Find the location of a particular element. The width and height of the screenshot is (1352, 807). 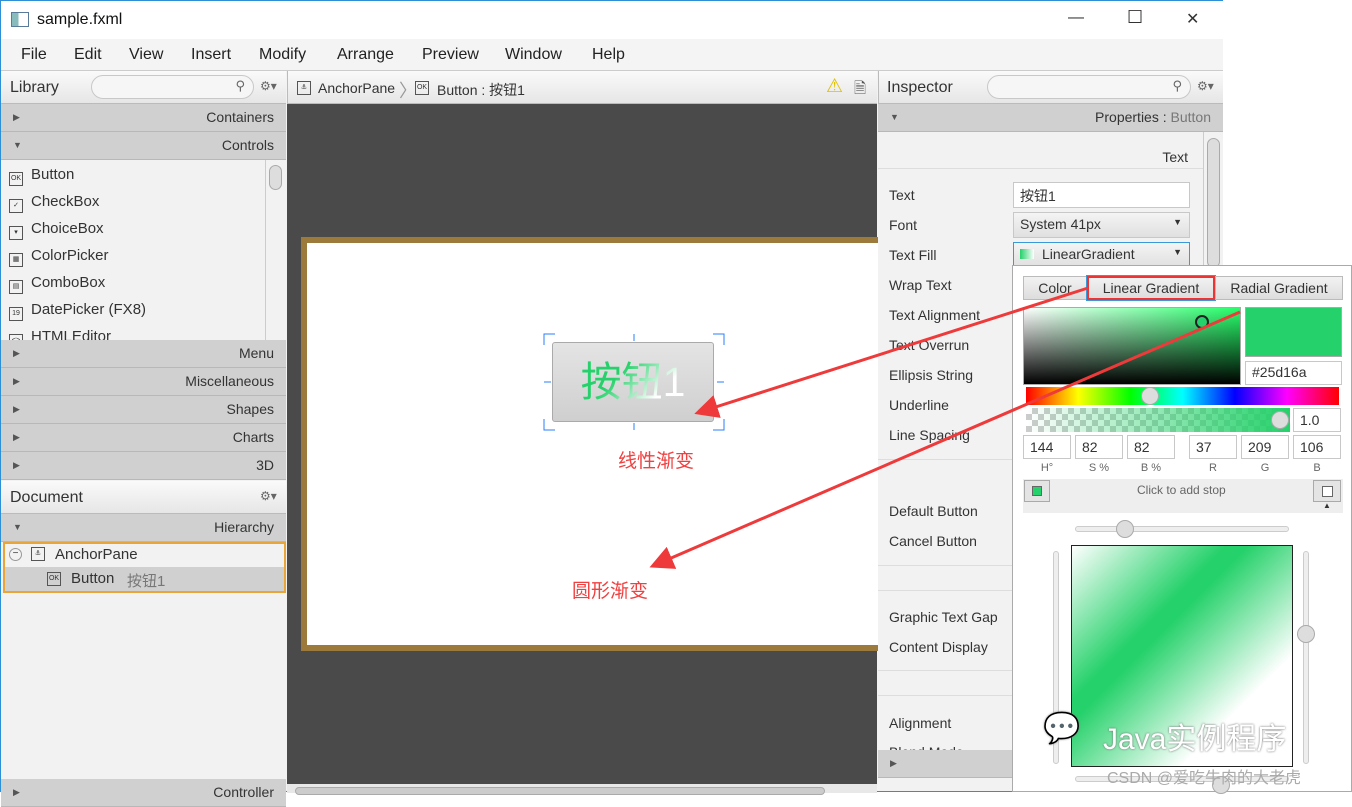

prop-label: Font is located at coordinates (903, 225).